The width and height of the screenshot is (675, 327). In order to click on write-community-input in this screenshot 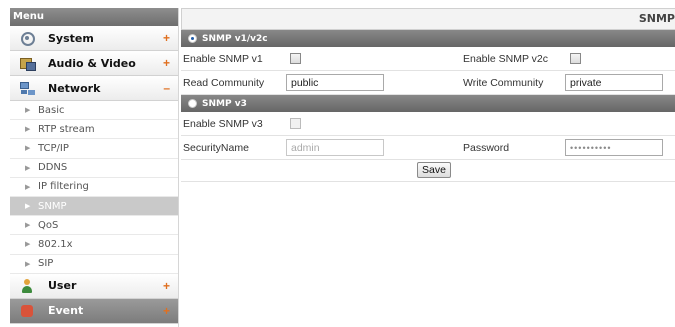, I will do `click(614, 82)`.